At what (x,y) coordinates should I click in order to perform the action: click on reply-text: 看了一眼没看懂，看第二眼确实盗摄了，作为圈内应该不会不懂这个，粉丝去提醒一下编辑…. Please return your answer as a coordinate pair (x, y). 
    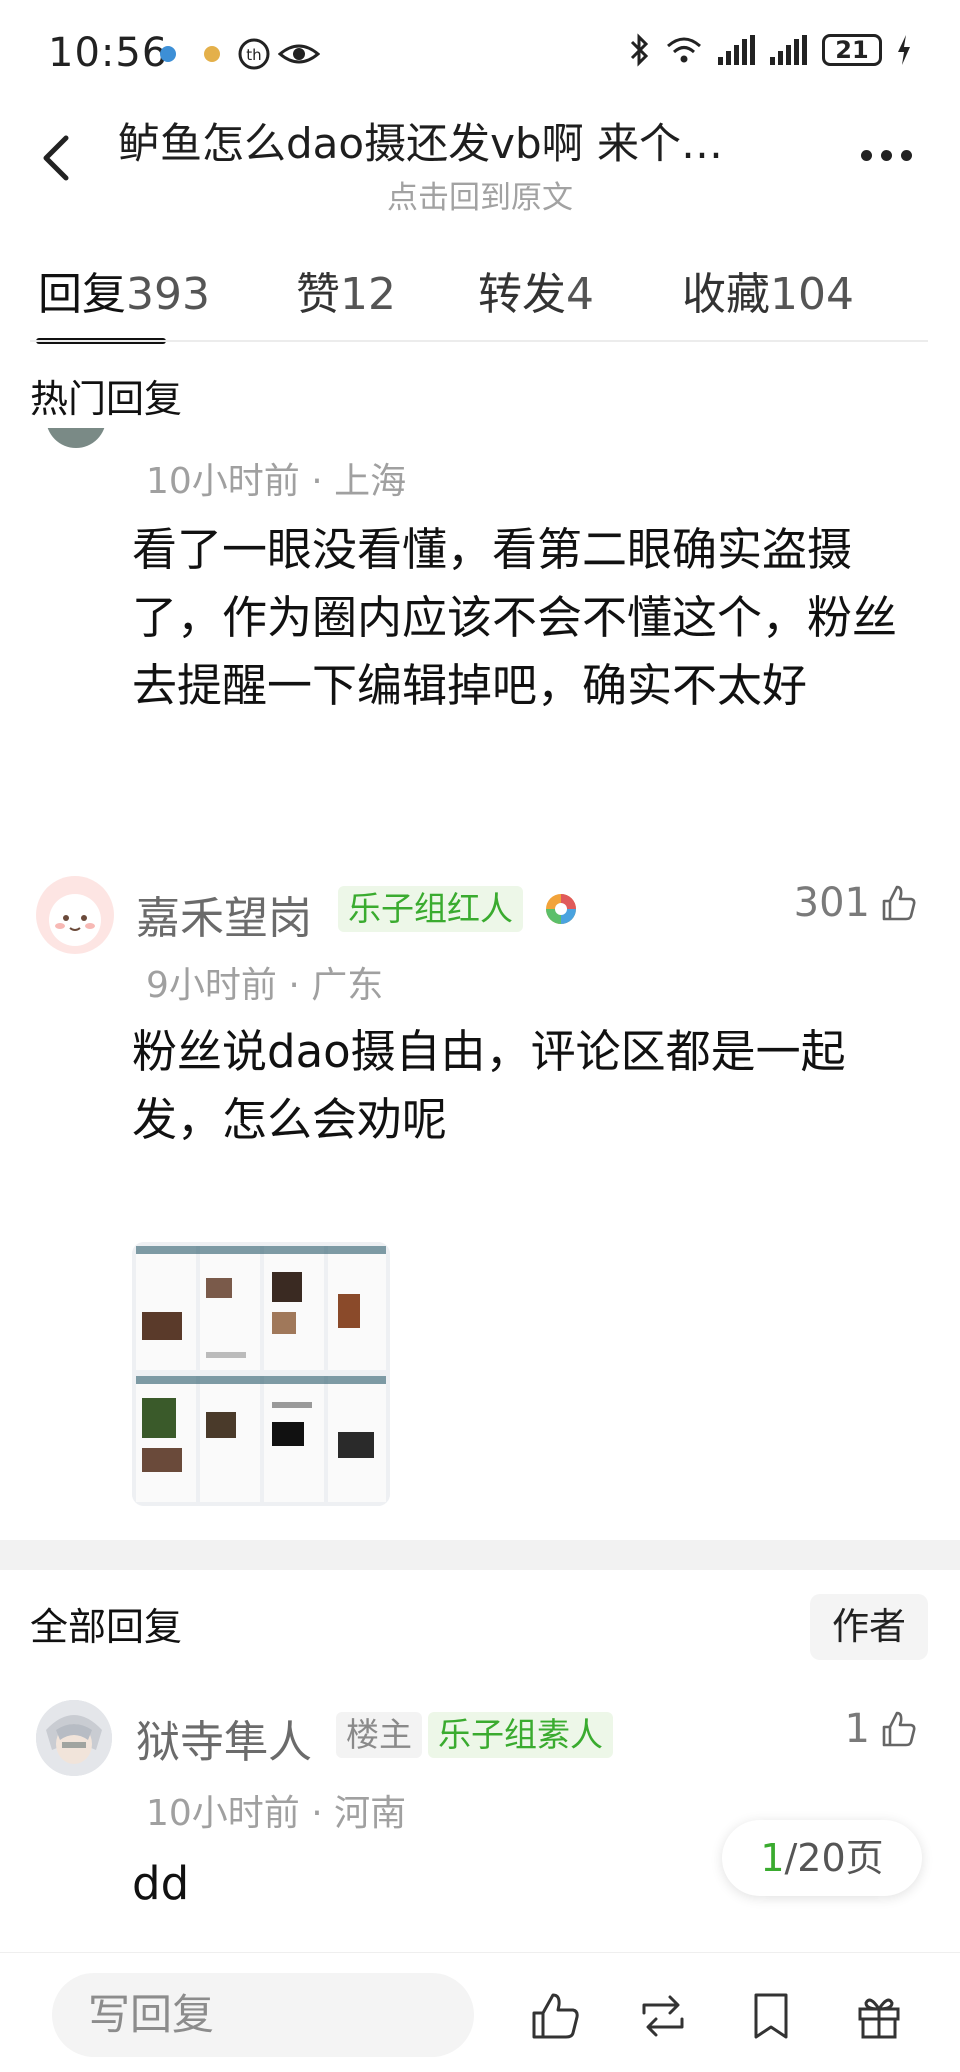
    Looking at the image, I should click on (527, 618).